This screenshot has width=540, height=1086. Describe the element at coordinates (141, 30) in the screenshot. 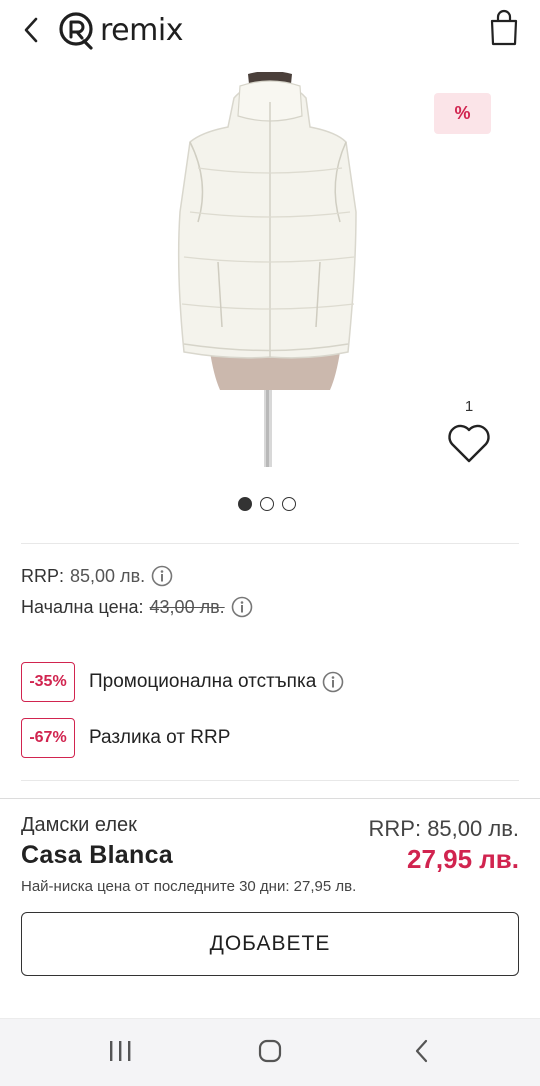

I see `logo-text: remix` at that location.